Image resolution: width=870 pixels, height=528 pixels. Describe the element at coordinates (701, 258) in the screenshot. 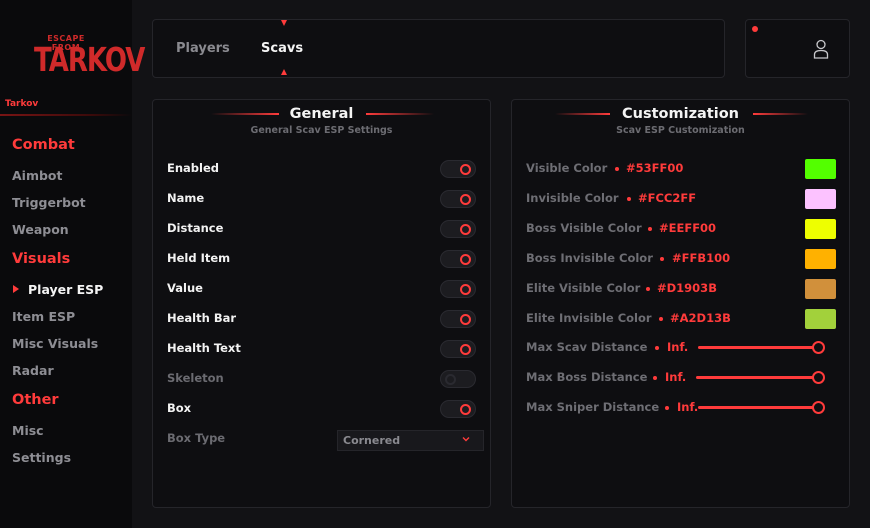

I see `boss-invisible-color-value: #FFB100` at that location.